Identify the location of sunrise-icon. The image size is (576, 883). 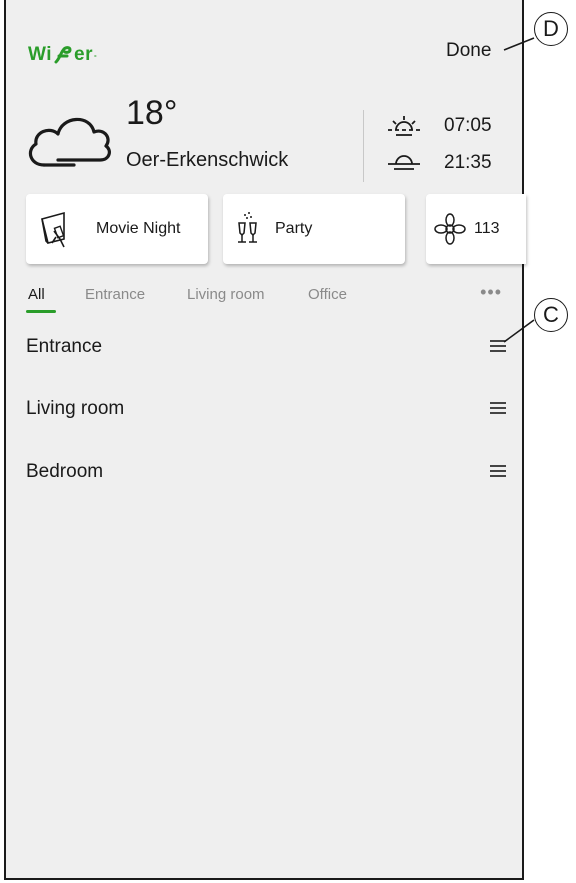
(404, 126).